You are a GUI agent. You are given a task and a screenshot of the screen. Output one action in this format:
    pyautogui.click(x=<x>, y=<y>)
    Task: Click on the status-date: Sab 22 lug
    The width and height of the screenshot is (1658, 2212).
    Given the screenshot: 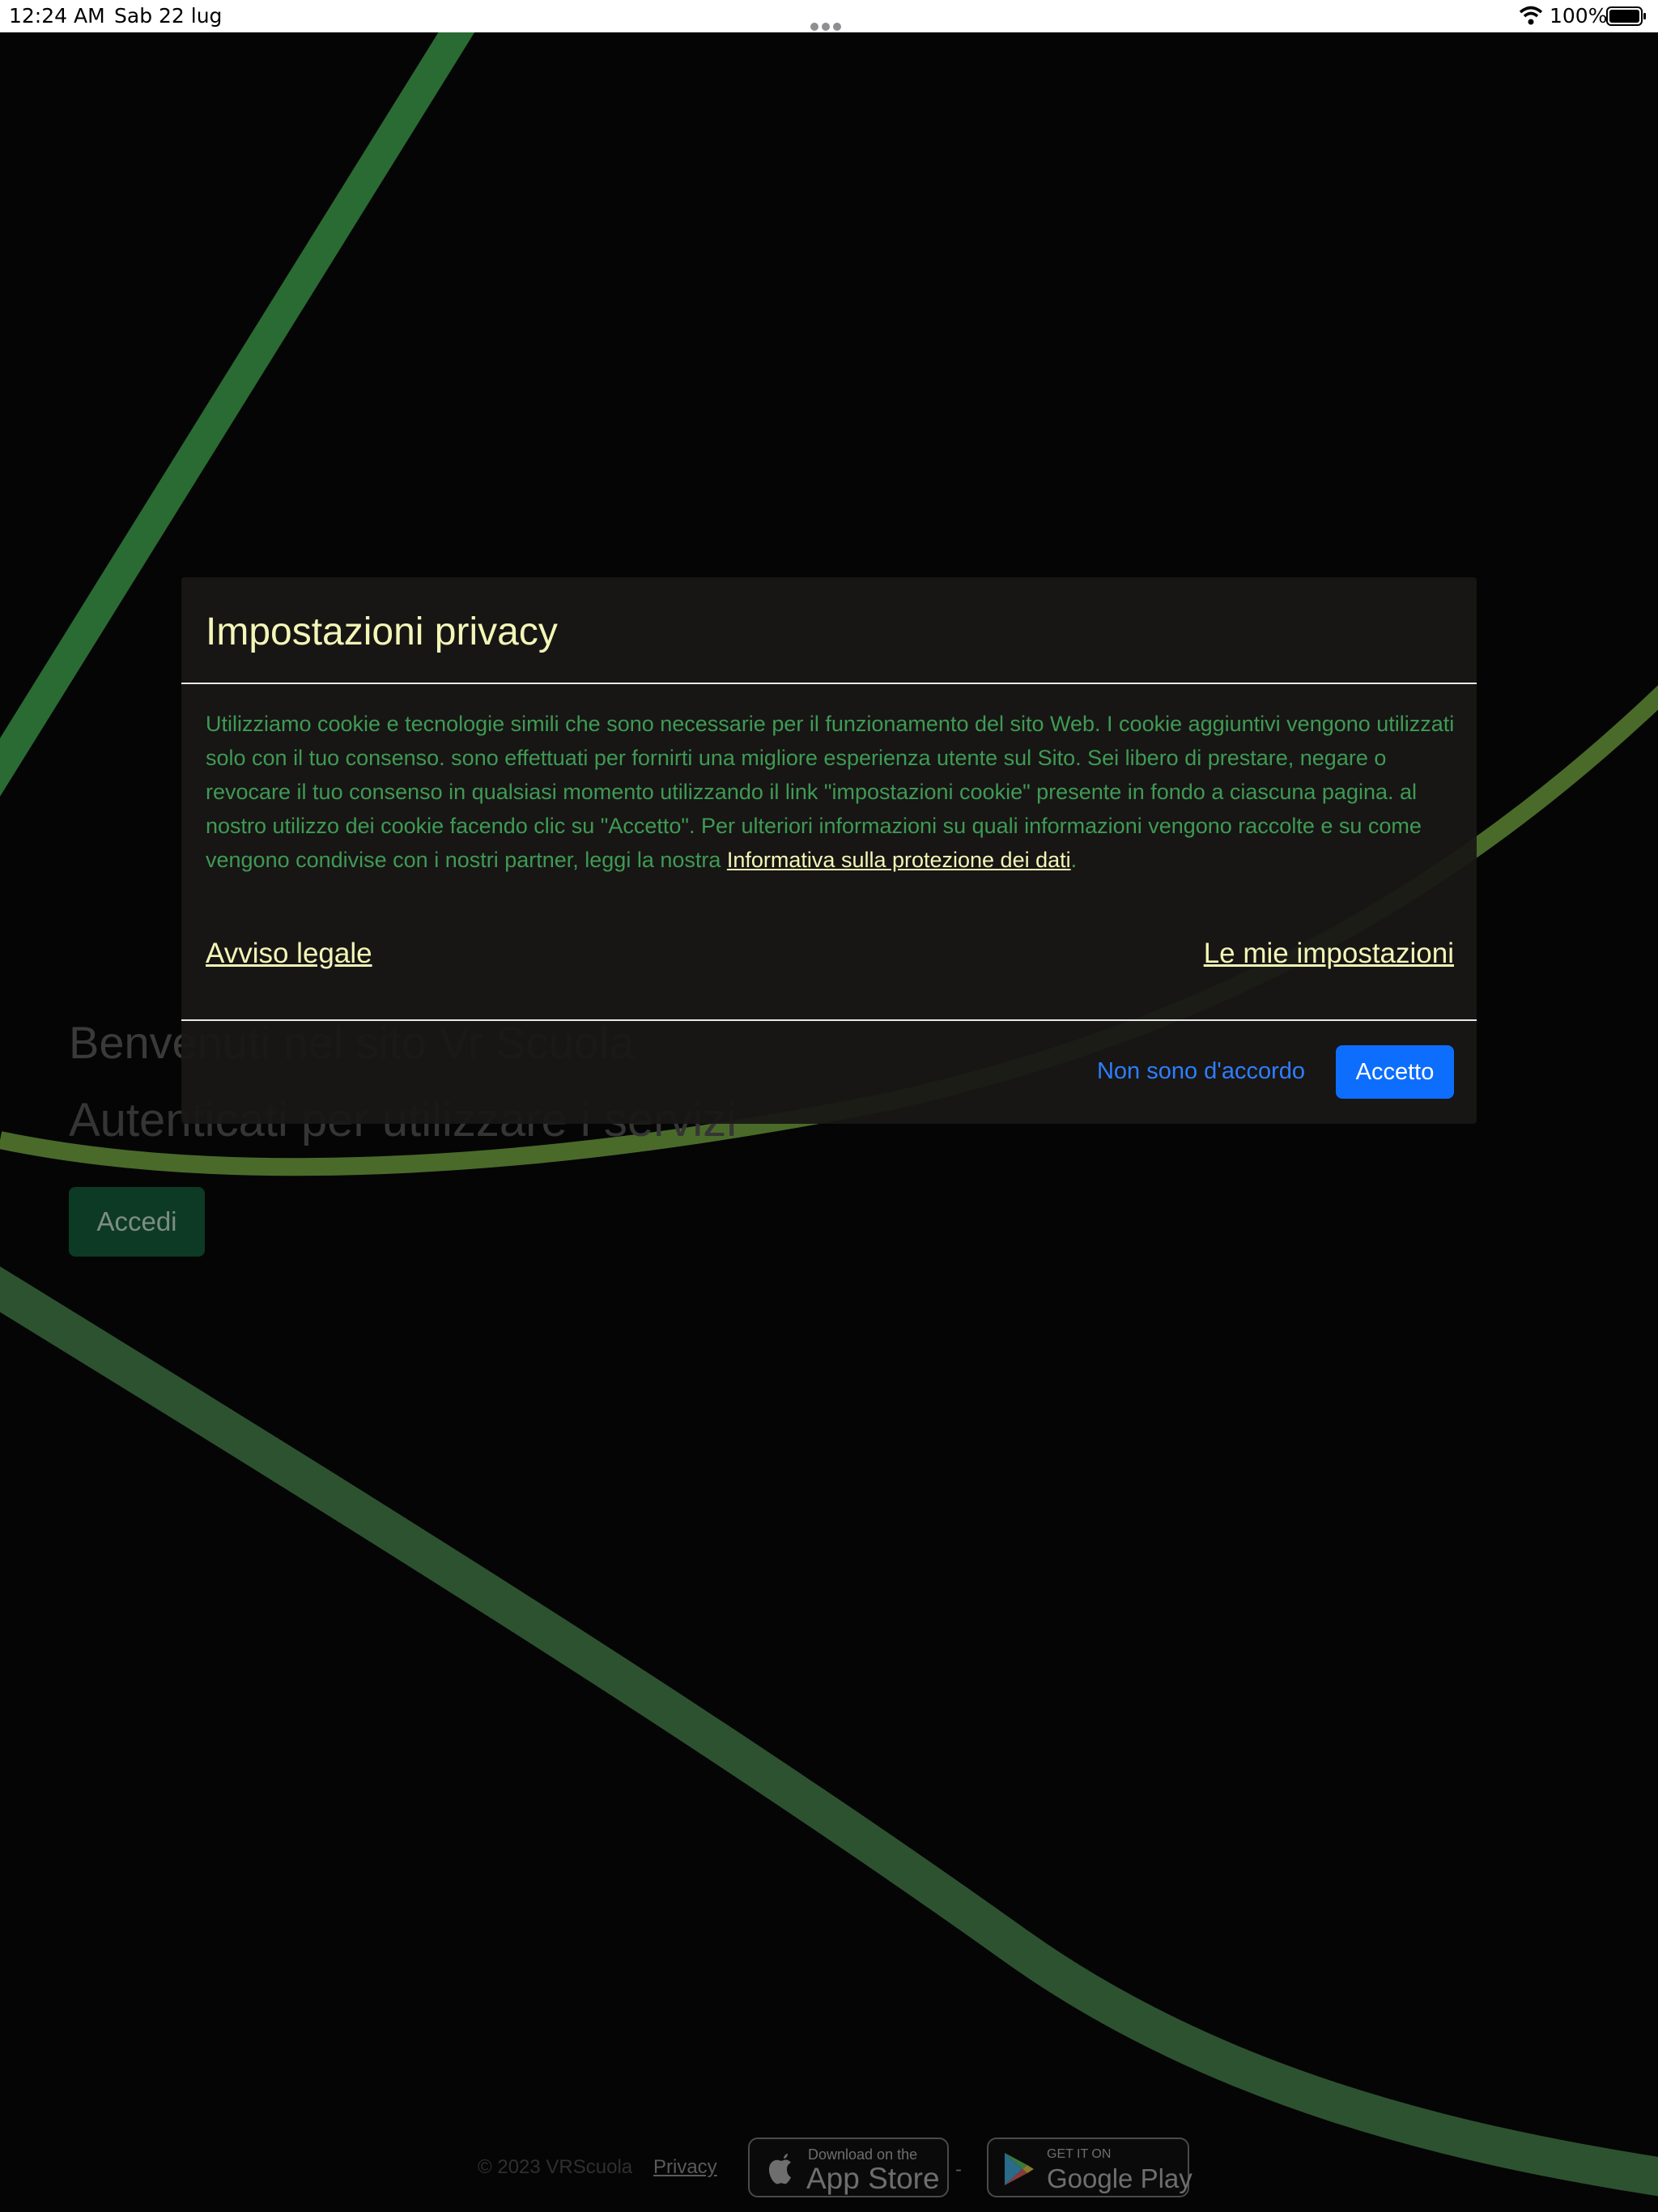 What is the action you would take?
    pyautogui.click(x=168, y=16)
    